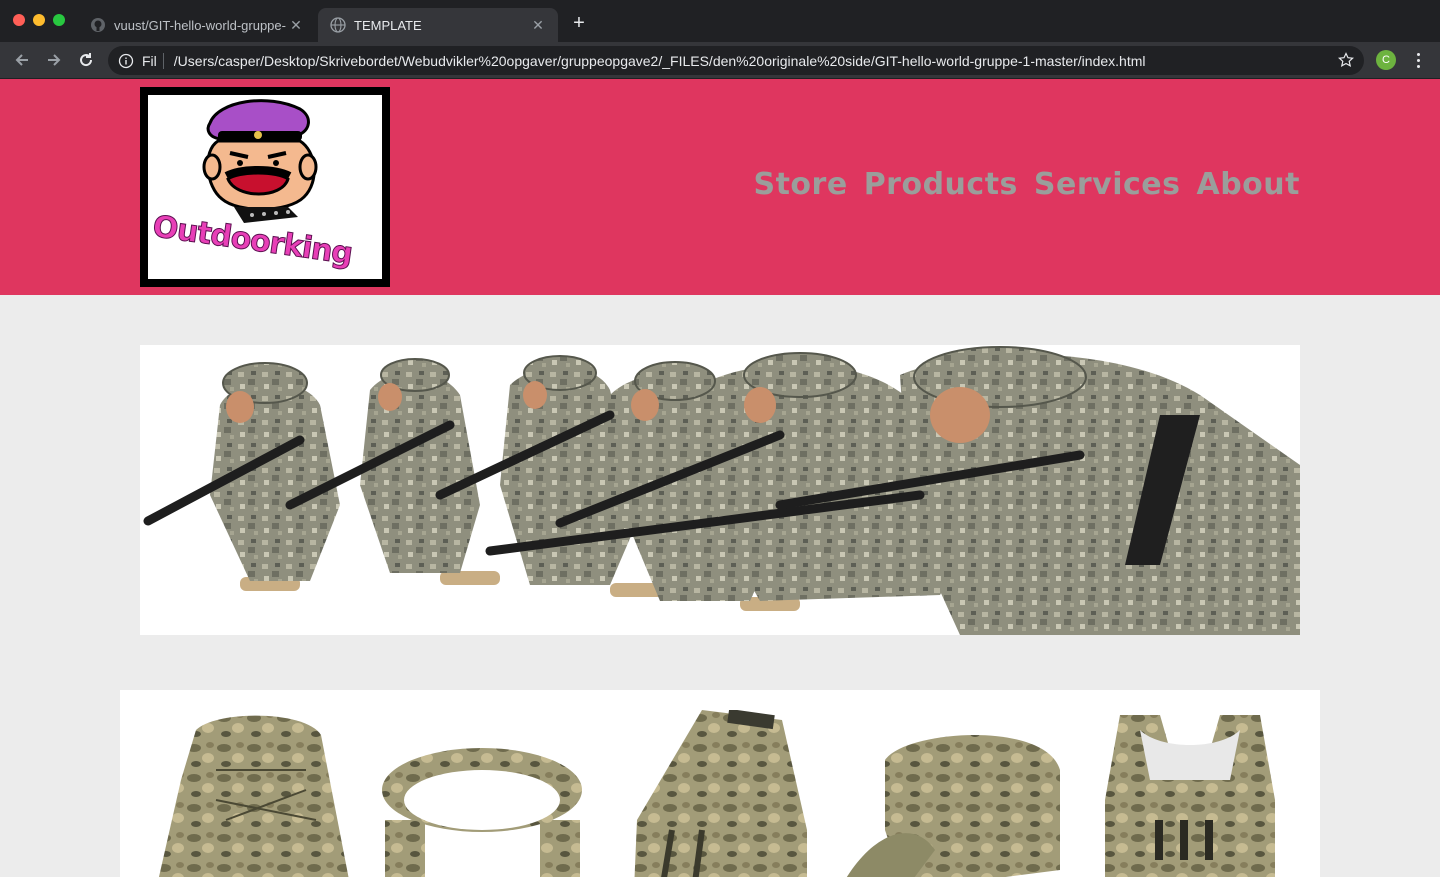  Describe the element at coordinates (388, 25) in the screenshot. I see `tab-title: TEMPLATE` at that location.